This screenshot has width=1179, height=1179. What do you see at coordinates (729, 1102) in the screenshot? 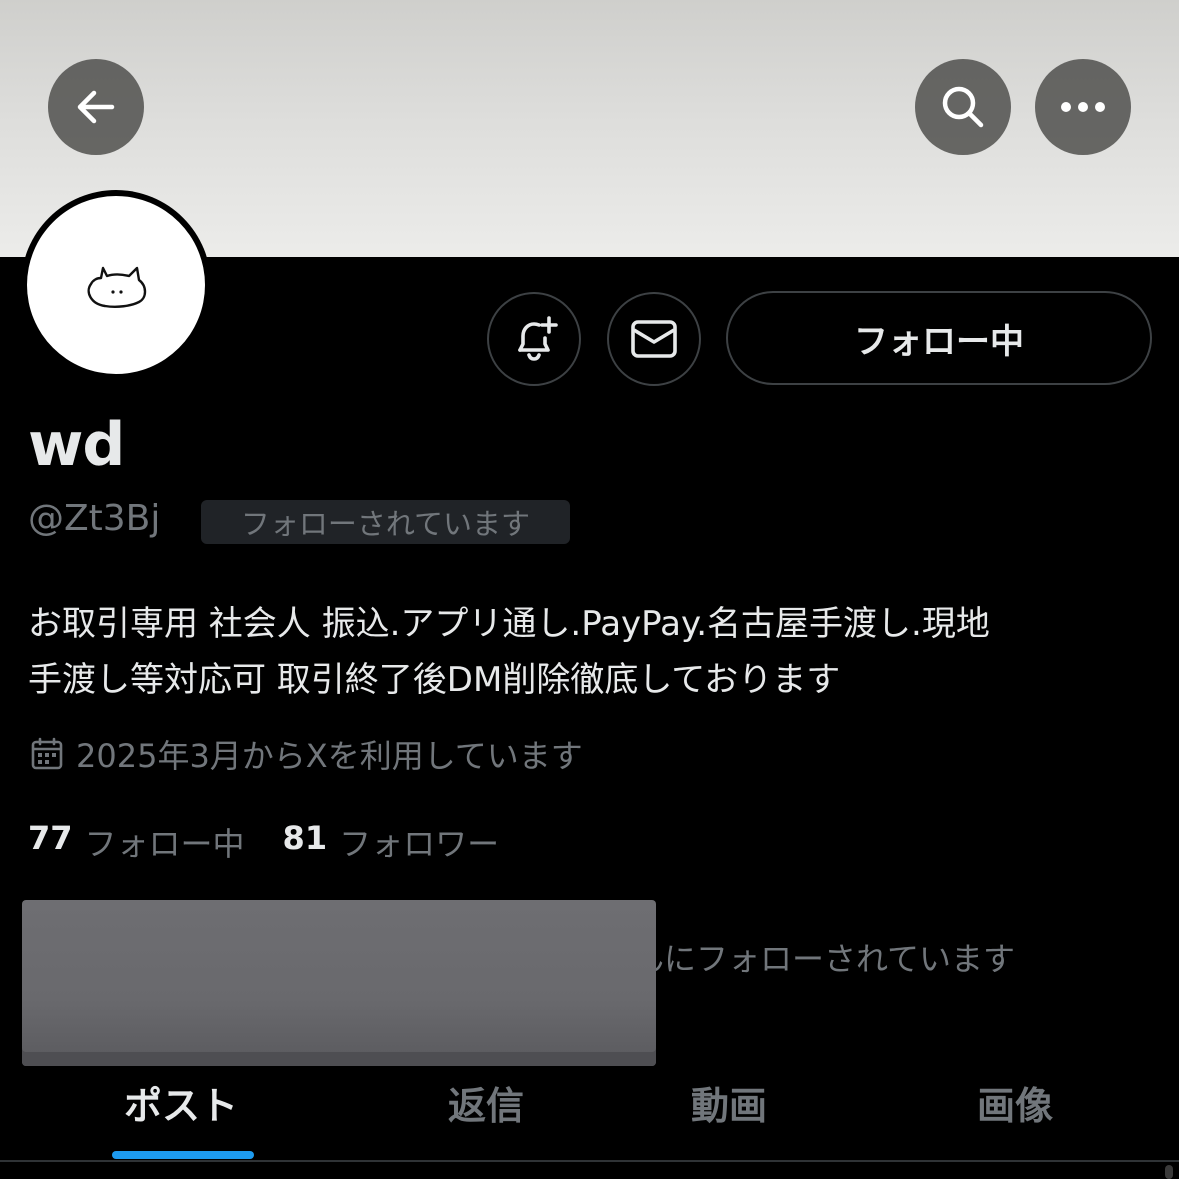
I see `tab-videos: 動画` at bounding box center [729, 1102].